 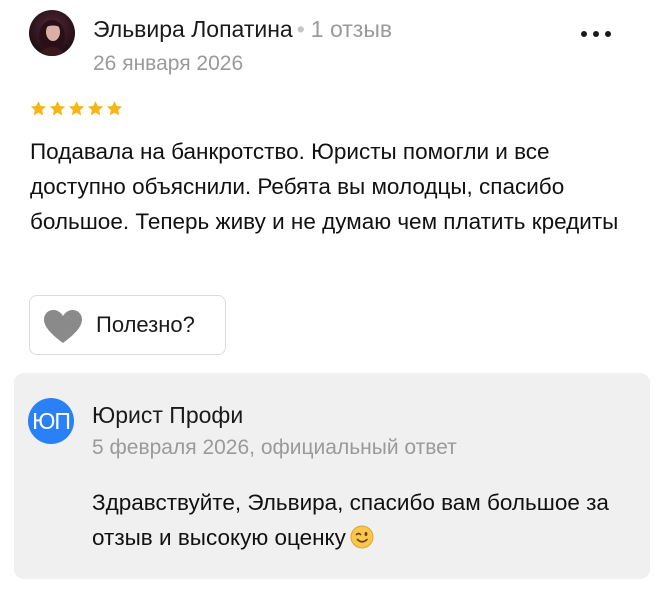 What do you see at coordinates (167, 415) in the screenshot?
I see `reply-author-name: Юрист Профи` at bounding box center [167, 415].